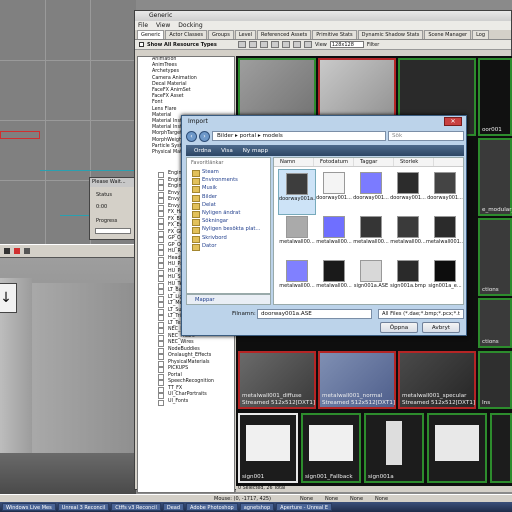 The image size is (512, 512). What do you see at coordinates (228, 206) in the screenshot?
I see `favorite-link: Delat` at bounding box center [228, 206].